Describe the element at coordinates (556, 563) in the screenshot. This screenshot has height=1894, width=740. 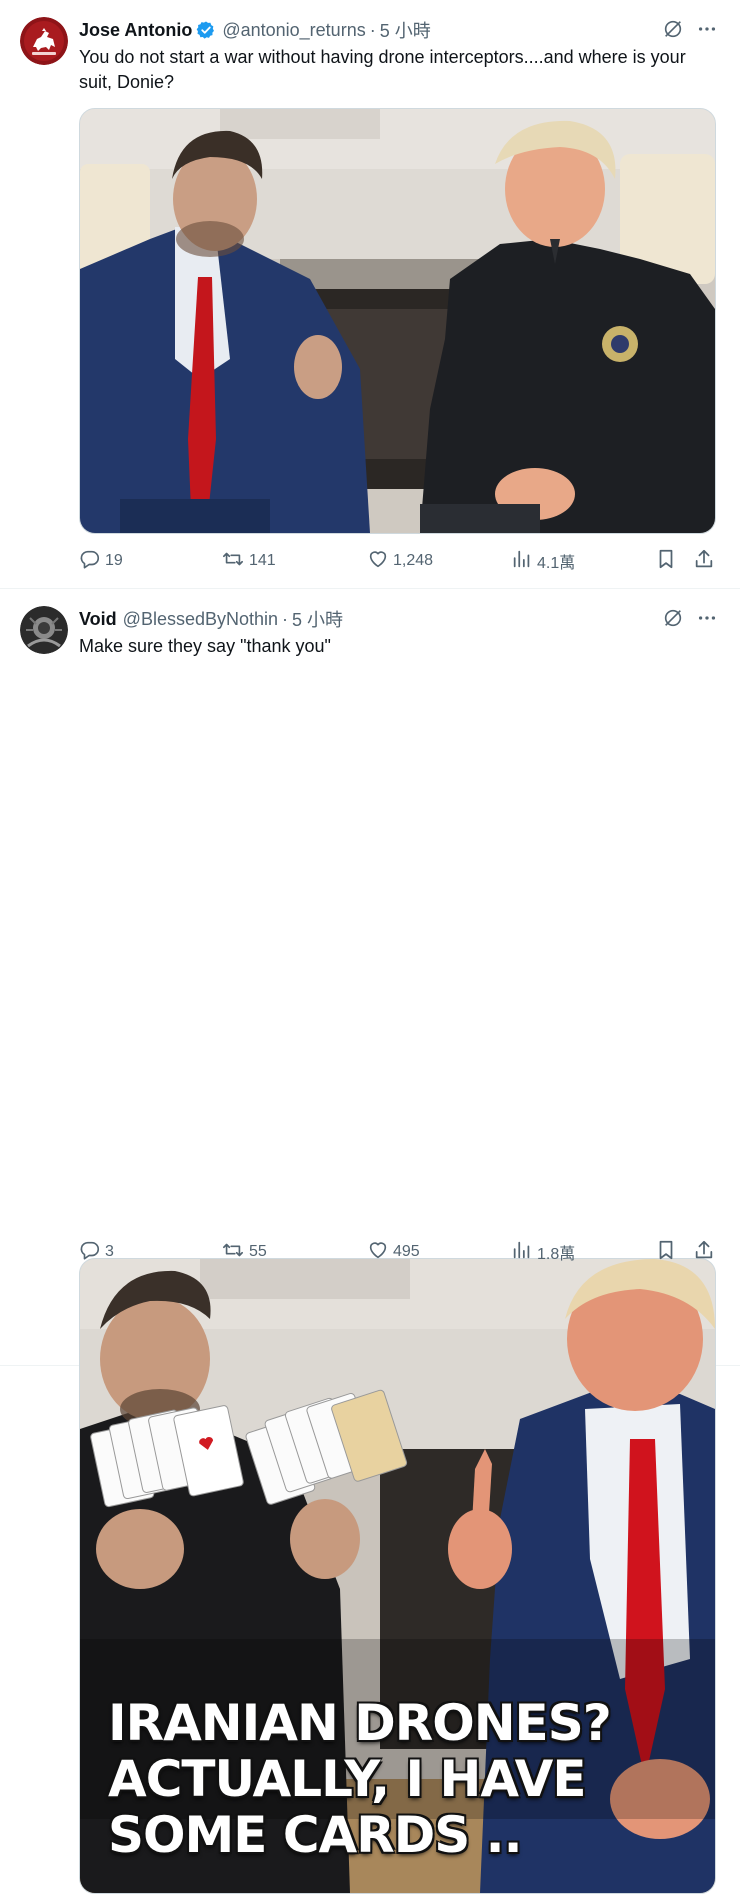
I see `views-count: 4.1萬` at that location.